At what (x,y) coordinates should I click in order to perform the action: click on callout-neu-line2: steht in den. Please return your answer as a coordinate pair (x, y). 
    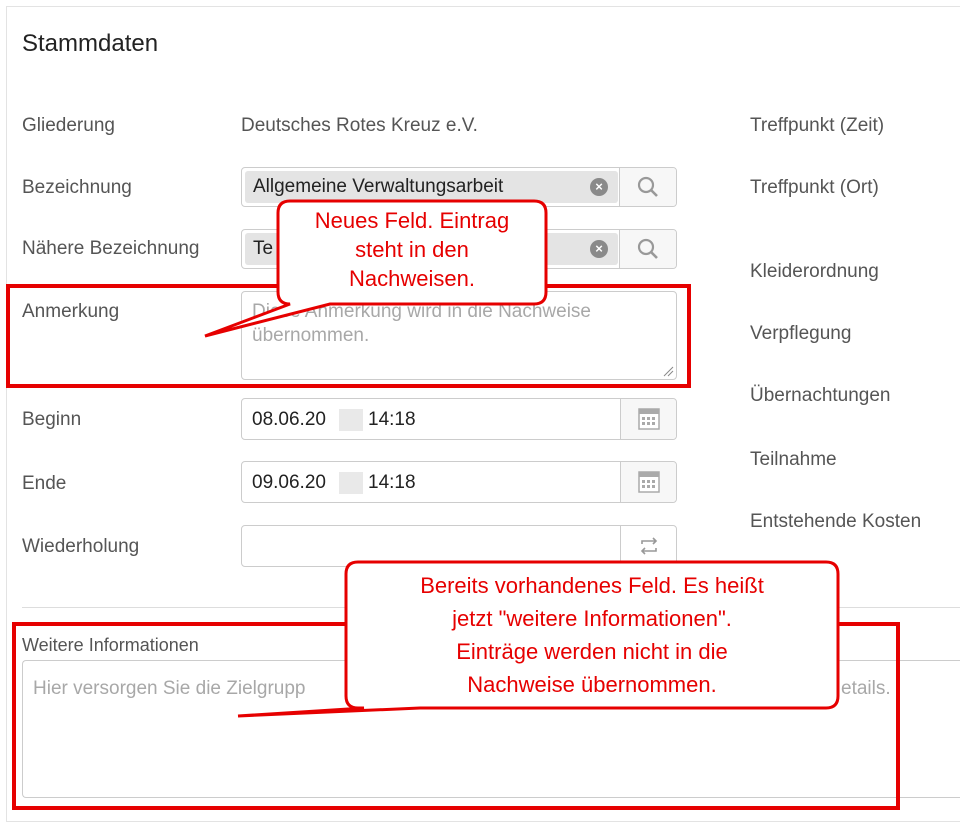
    Looking at the image, I should click on (412, 249).